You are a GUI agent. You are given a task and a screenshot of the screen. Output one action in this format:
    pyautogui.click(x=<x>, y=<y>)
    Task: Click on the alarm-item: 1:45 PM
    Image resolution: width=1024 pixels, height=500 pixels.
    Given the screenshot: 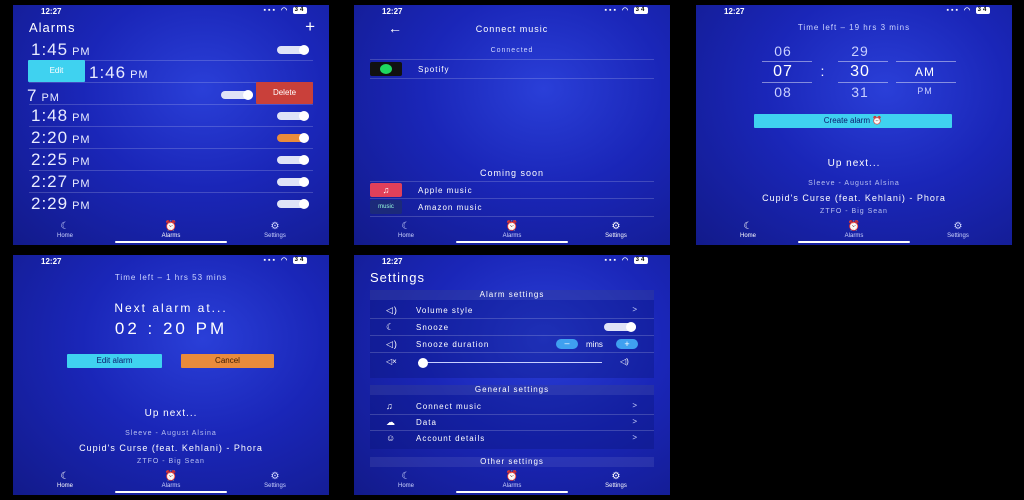 What is the action you would take?
    pyautogui.click(x=61, y=50)
    